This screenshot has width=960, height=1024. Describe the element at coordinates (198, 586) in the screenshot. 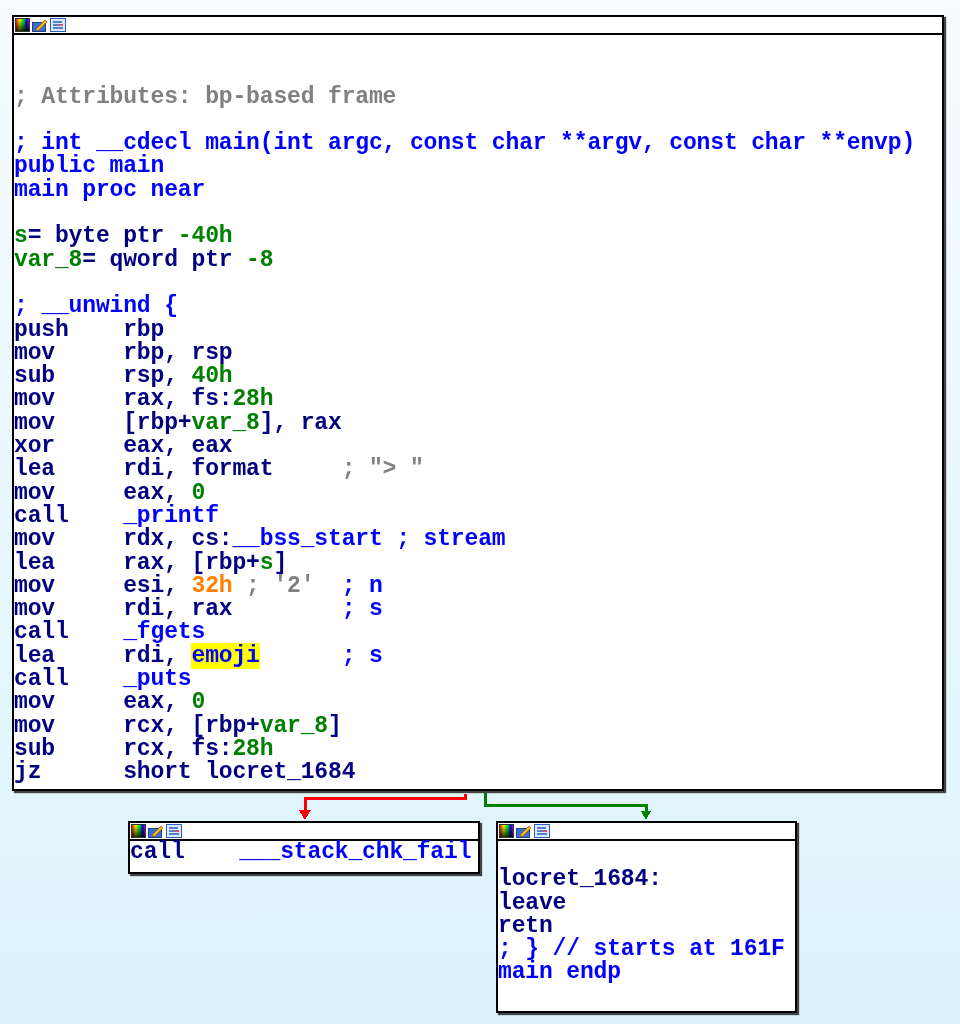

I see `code-line: mov esi, 32h ; '2' ; n` at that location.